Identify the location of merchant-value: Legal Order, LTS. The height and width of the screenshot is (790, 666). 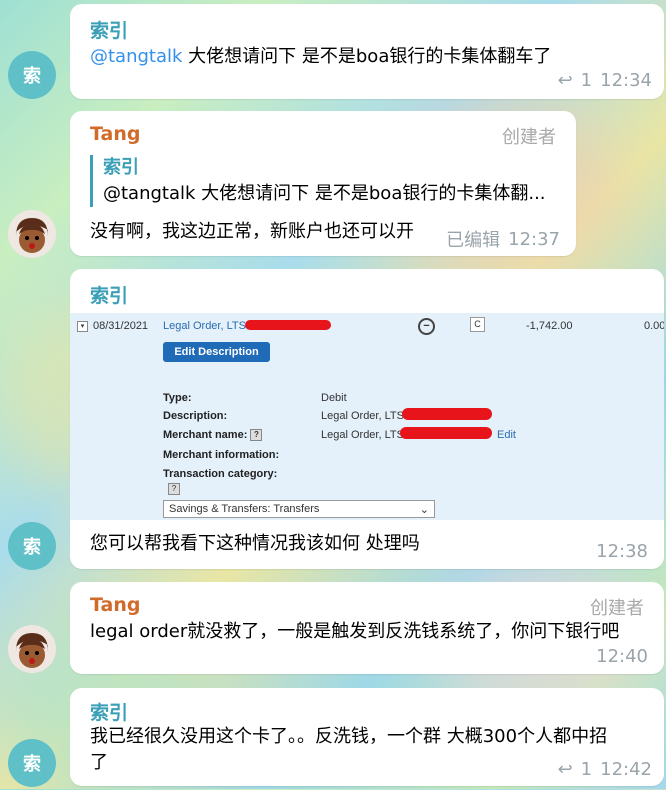
(362, 435).